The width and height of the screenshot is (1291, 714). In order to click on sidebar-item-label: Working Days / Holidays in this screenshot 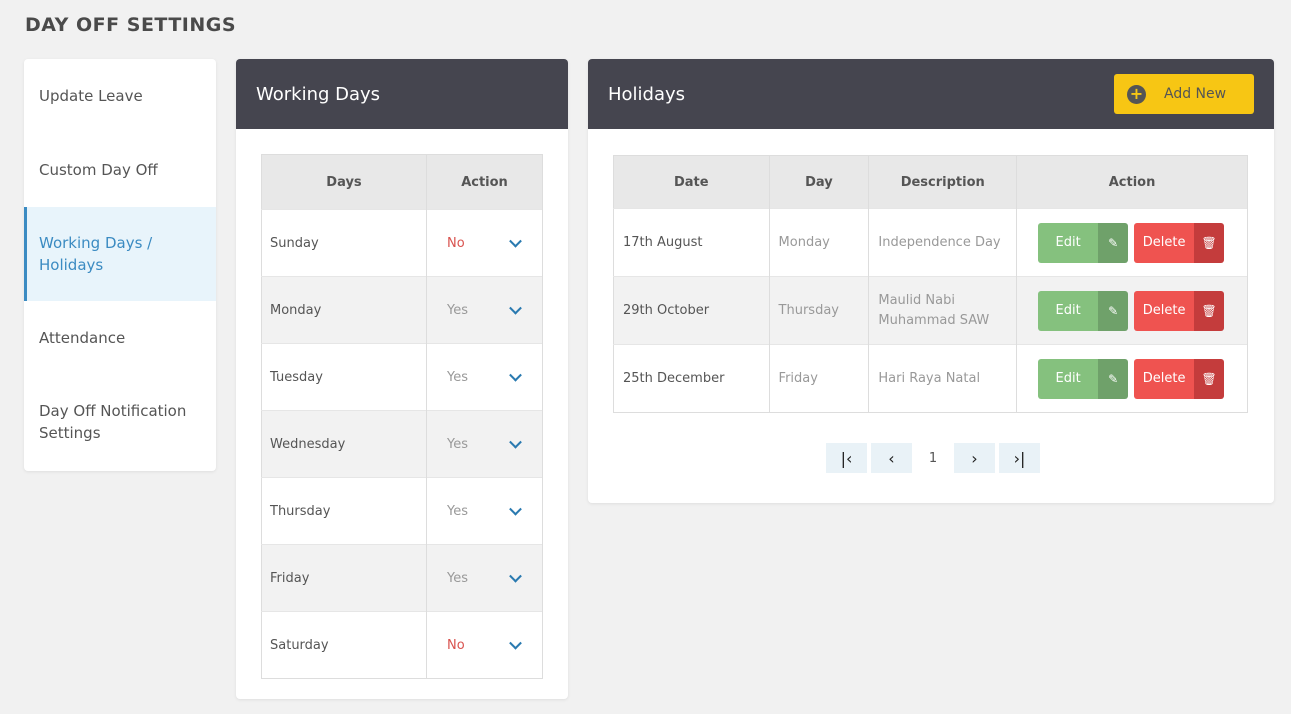, I will do `click(96, 254)`.